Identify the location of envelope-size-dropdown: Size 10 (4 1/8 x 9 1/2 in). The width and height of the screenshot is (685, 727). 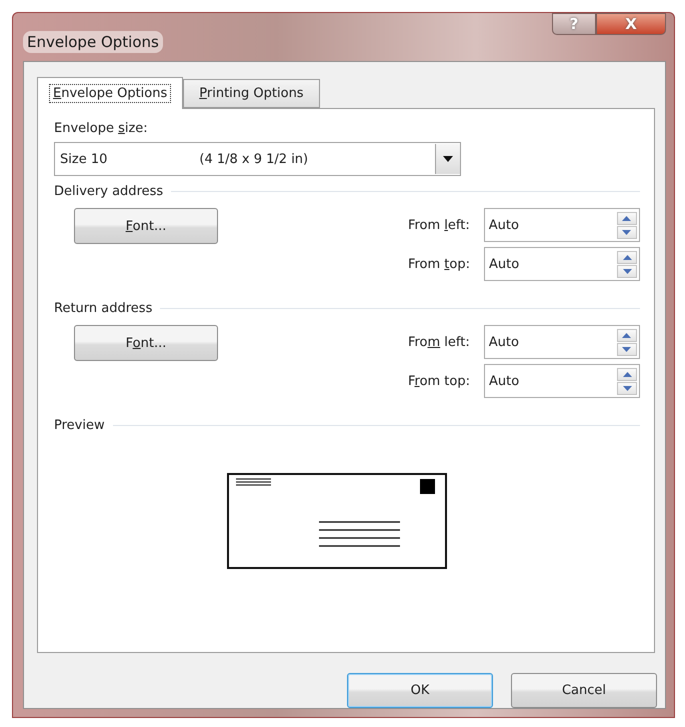
(257, 159).